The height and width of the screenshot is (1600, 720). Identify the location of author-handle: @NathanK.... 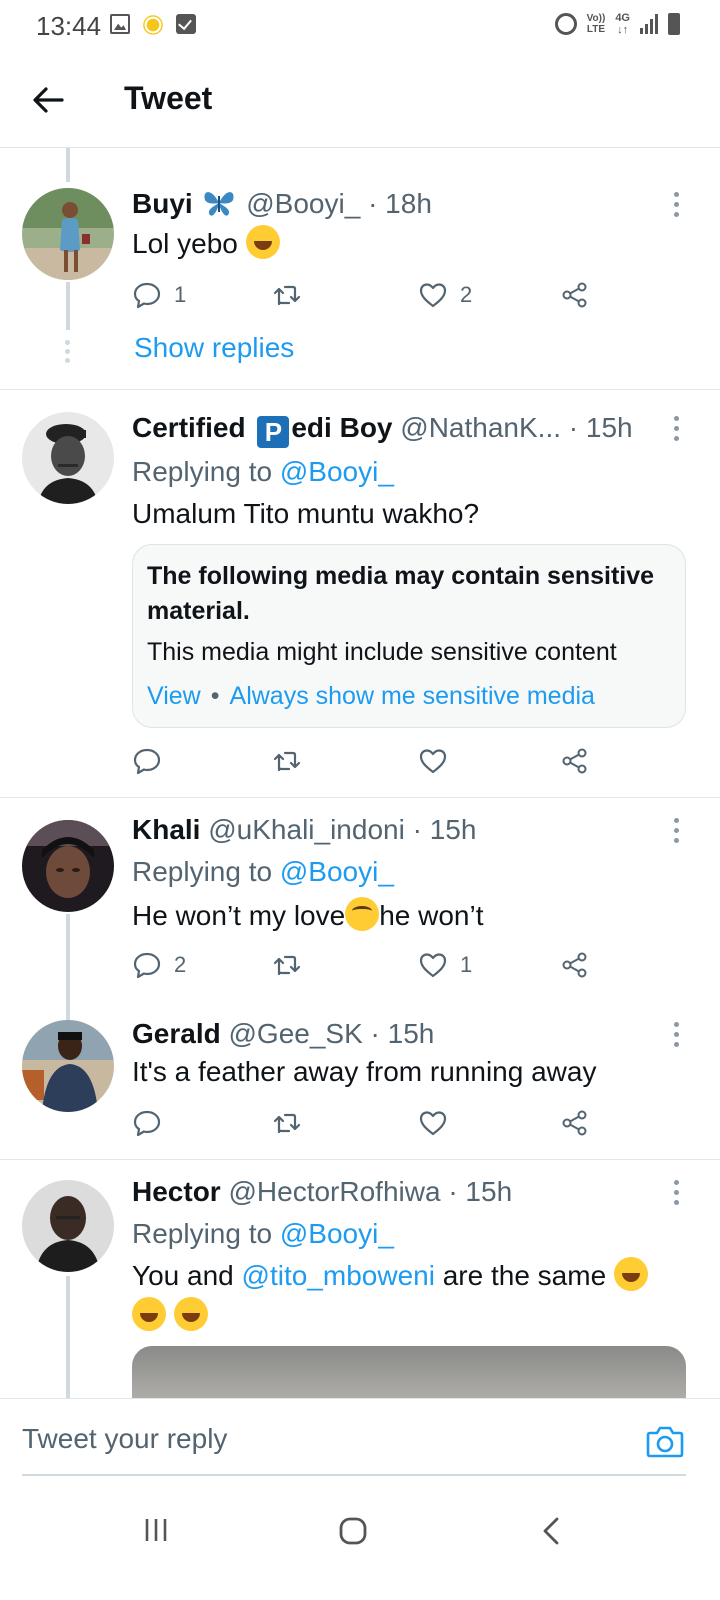
(480, 427).